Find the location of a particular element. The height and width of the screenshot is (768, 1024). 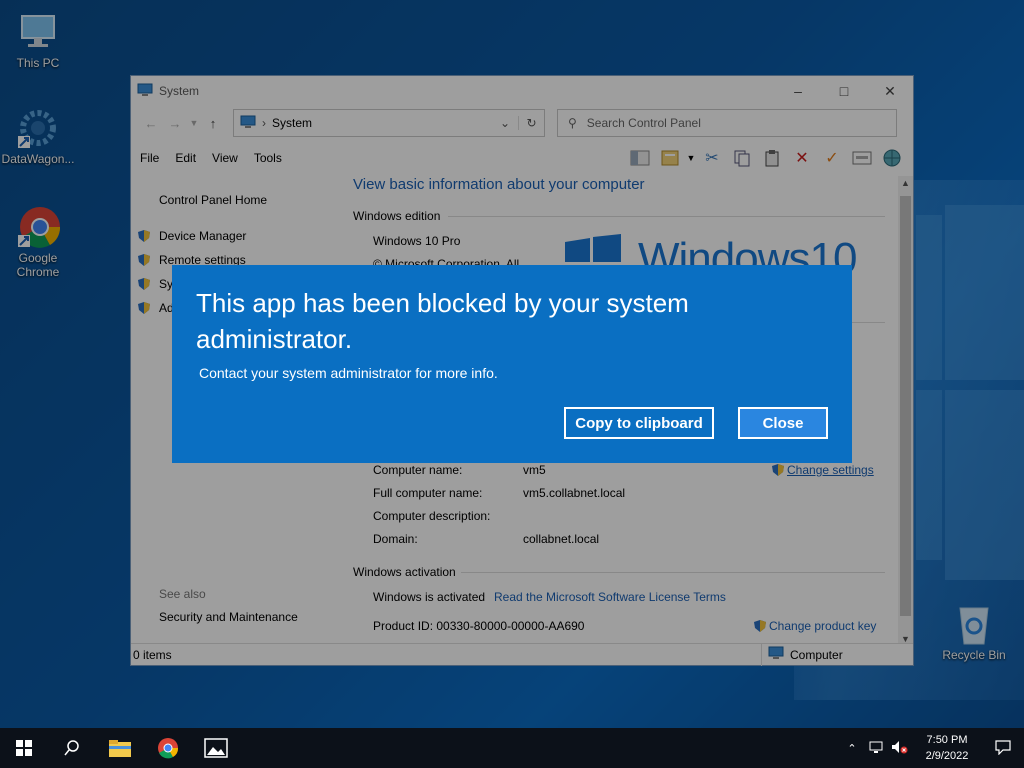

system-tray: ⌃ 7:50 PM 2/9/2022 is located at coordinates (932, 748).